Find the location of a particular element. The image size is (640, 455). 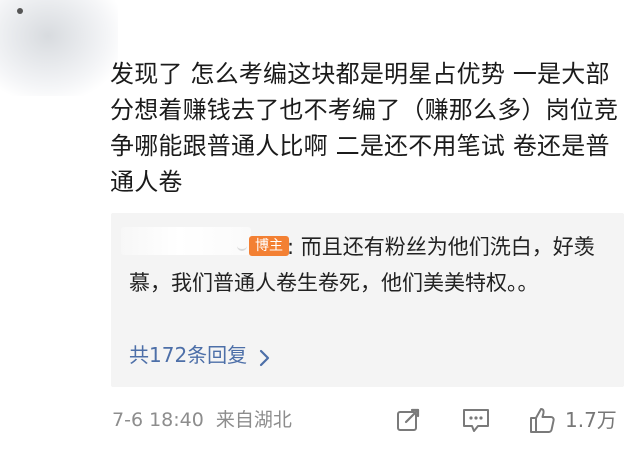

comment-icon is located at coordinates (476, 420).